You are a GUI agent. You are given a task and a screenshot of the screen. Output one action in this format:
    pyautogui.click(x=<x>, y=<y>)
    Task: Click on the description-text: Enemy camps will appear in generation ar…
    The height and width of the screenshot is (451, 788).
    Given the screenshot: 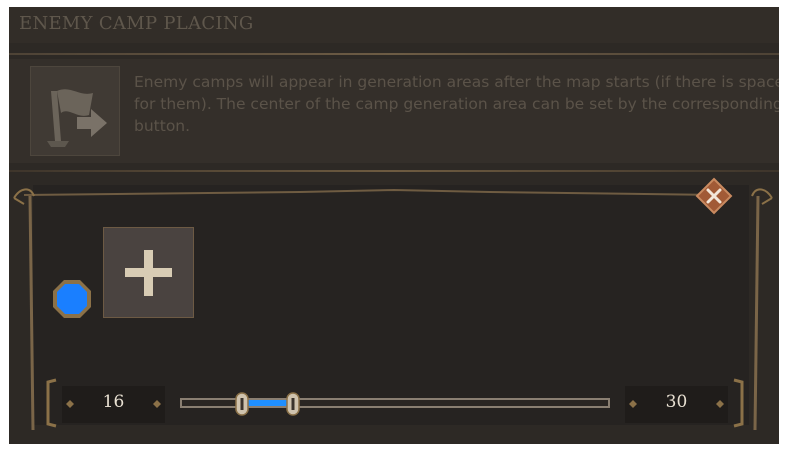 What is the action you would take?
    pyautogui.click(x=456, y=104)
    